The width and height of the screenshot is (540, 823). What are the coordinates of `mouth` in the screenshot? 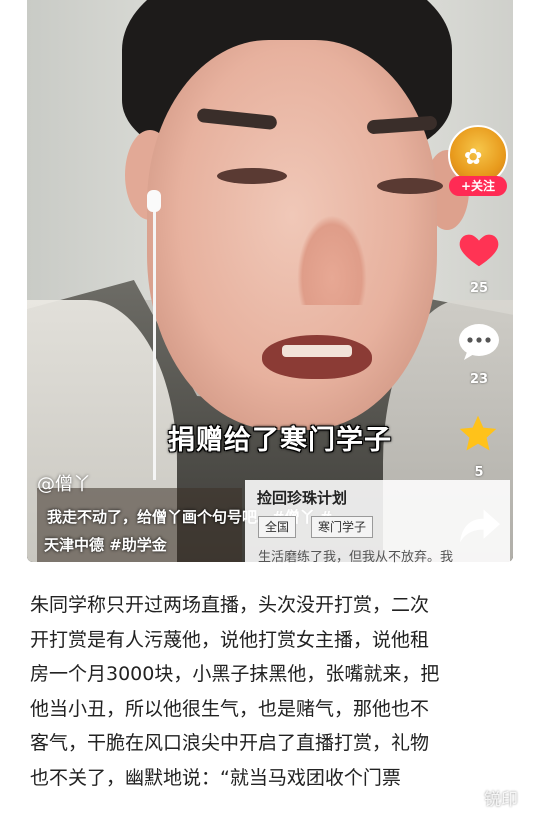 It's located at (317, 357).